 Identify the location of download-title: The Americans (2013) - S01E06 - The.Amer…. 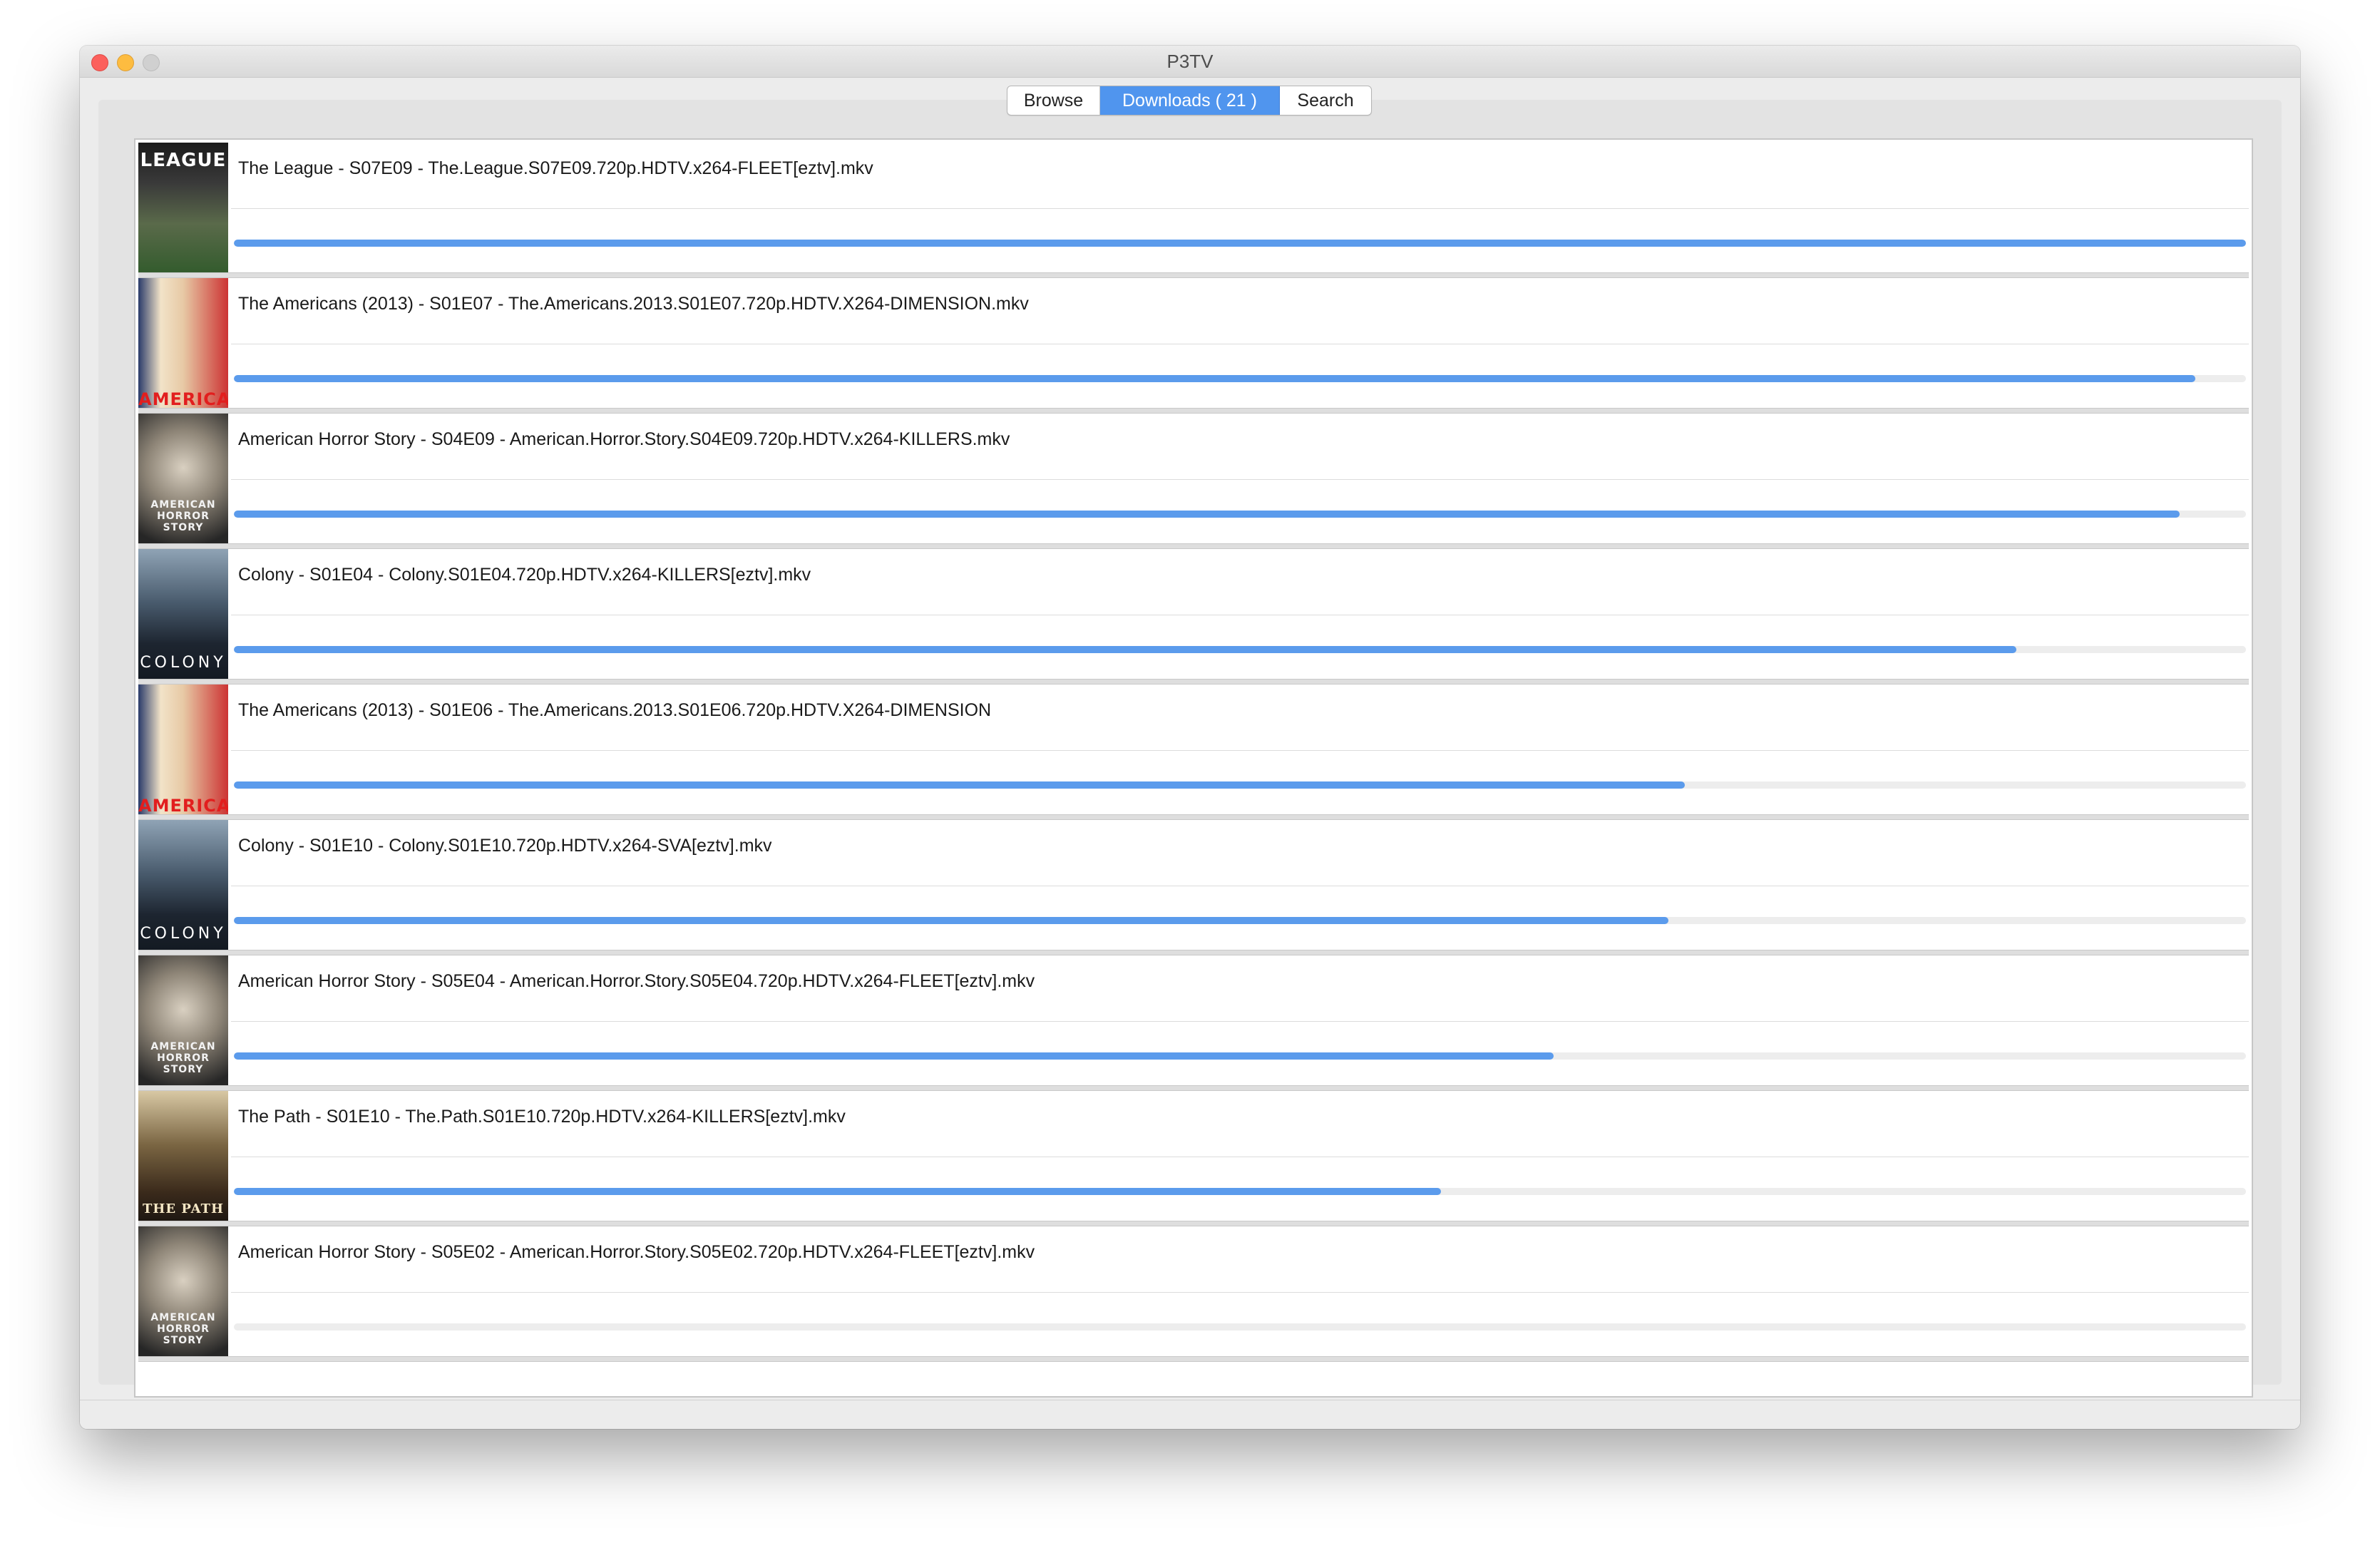
(615, 710).